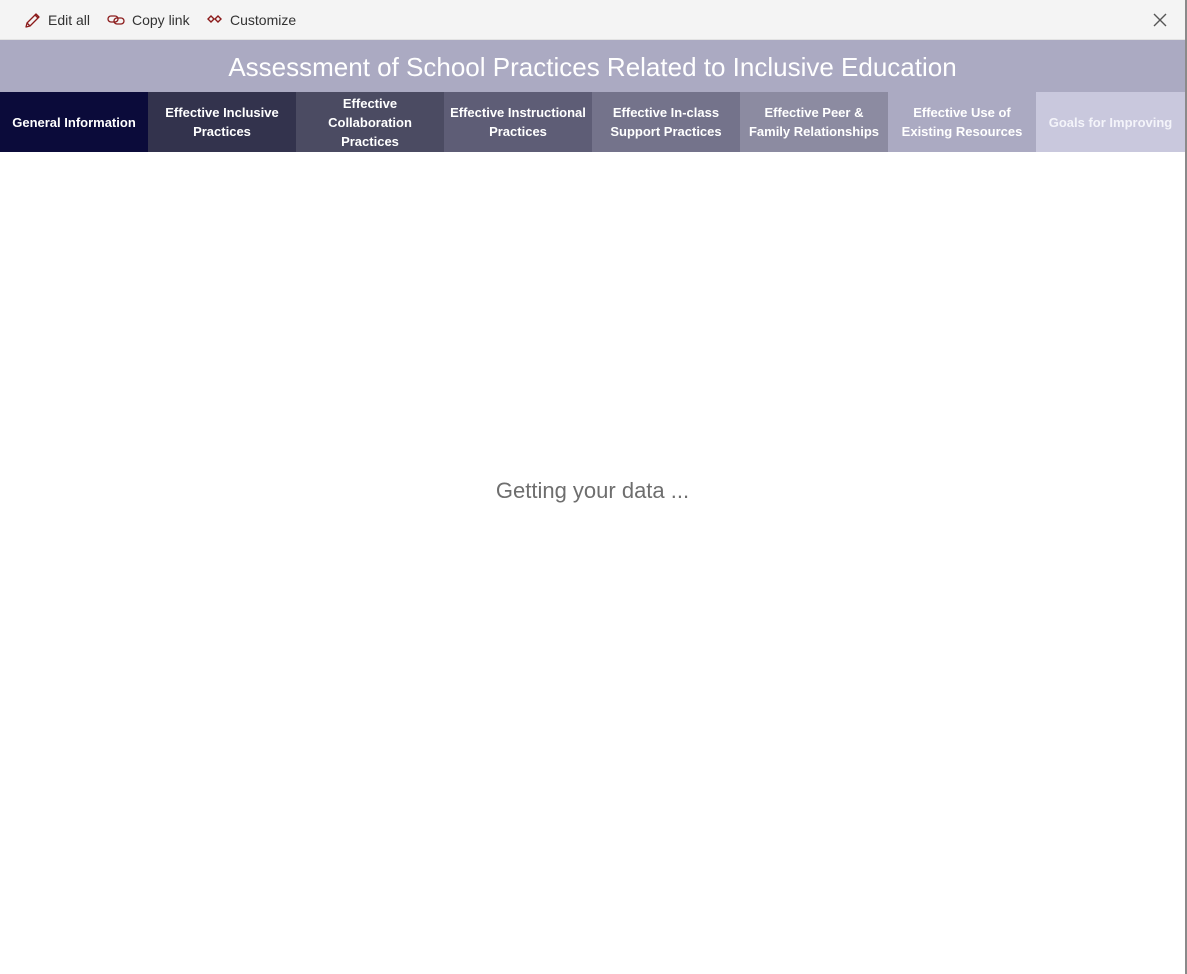 The image size is (1187, 974). I want to click on link-icon, so click(116, 20).